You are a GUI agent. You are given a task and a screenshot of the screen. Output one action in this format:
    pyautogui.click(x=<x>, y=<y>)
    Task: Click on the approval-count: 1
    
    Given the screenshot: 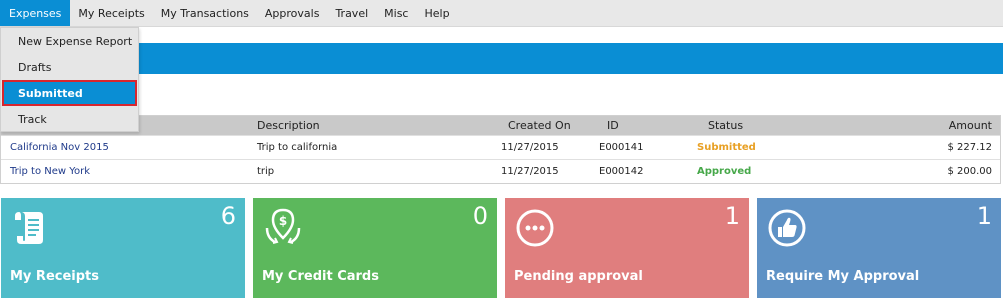 What is the action you would take?
    pyautogui.click(x=984, y=216)
    